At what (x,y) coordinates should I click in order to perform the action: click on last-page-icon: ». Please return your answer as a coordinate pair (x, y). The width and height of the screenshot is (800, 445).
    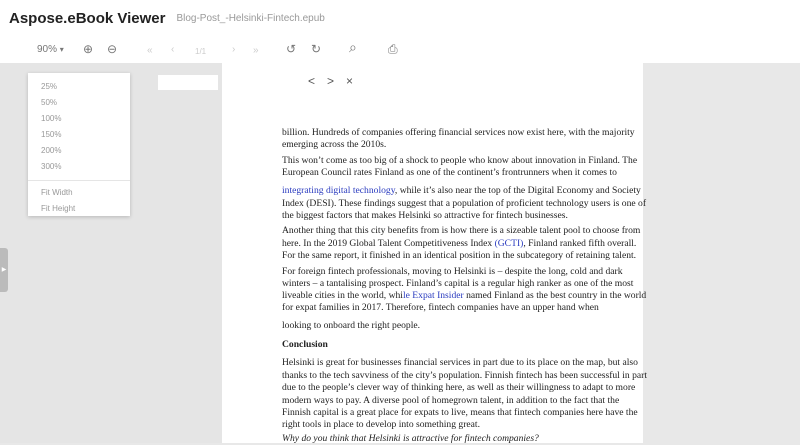
    Looking at the image, I should click on (256, 51).